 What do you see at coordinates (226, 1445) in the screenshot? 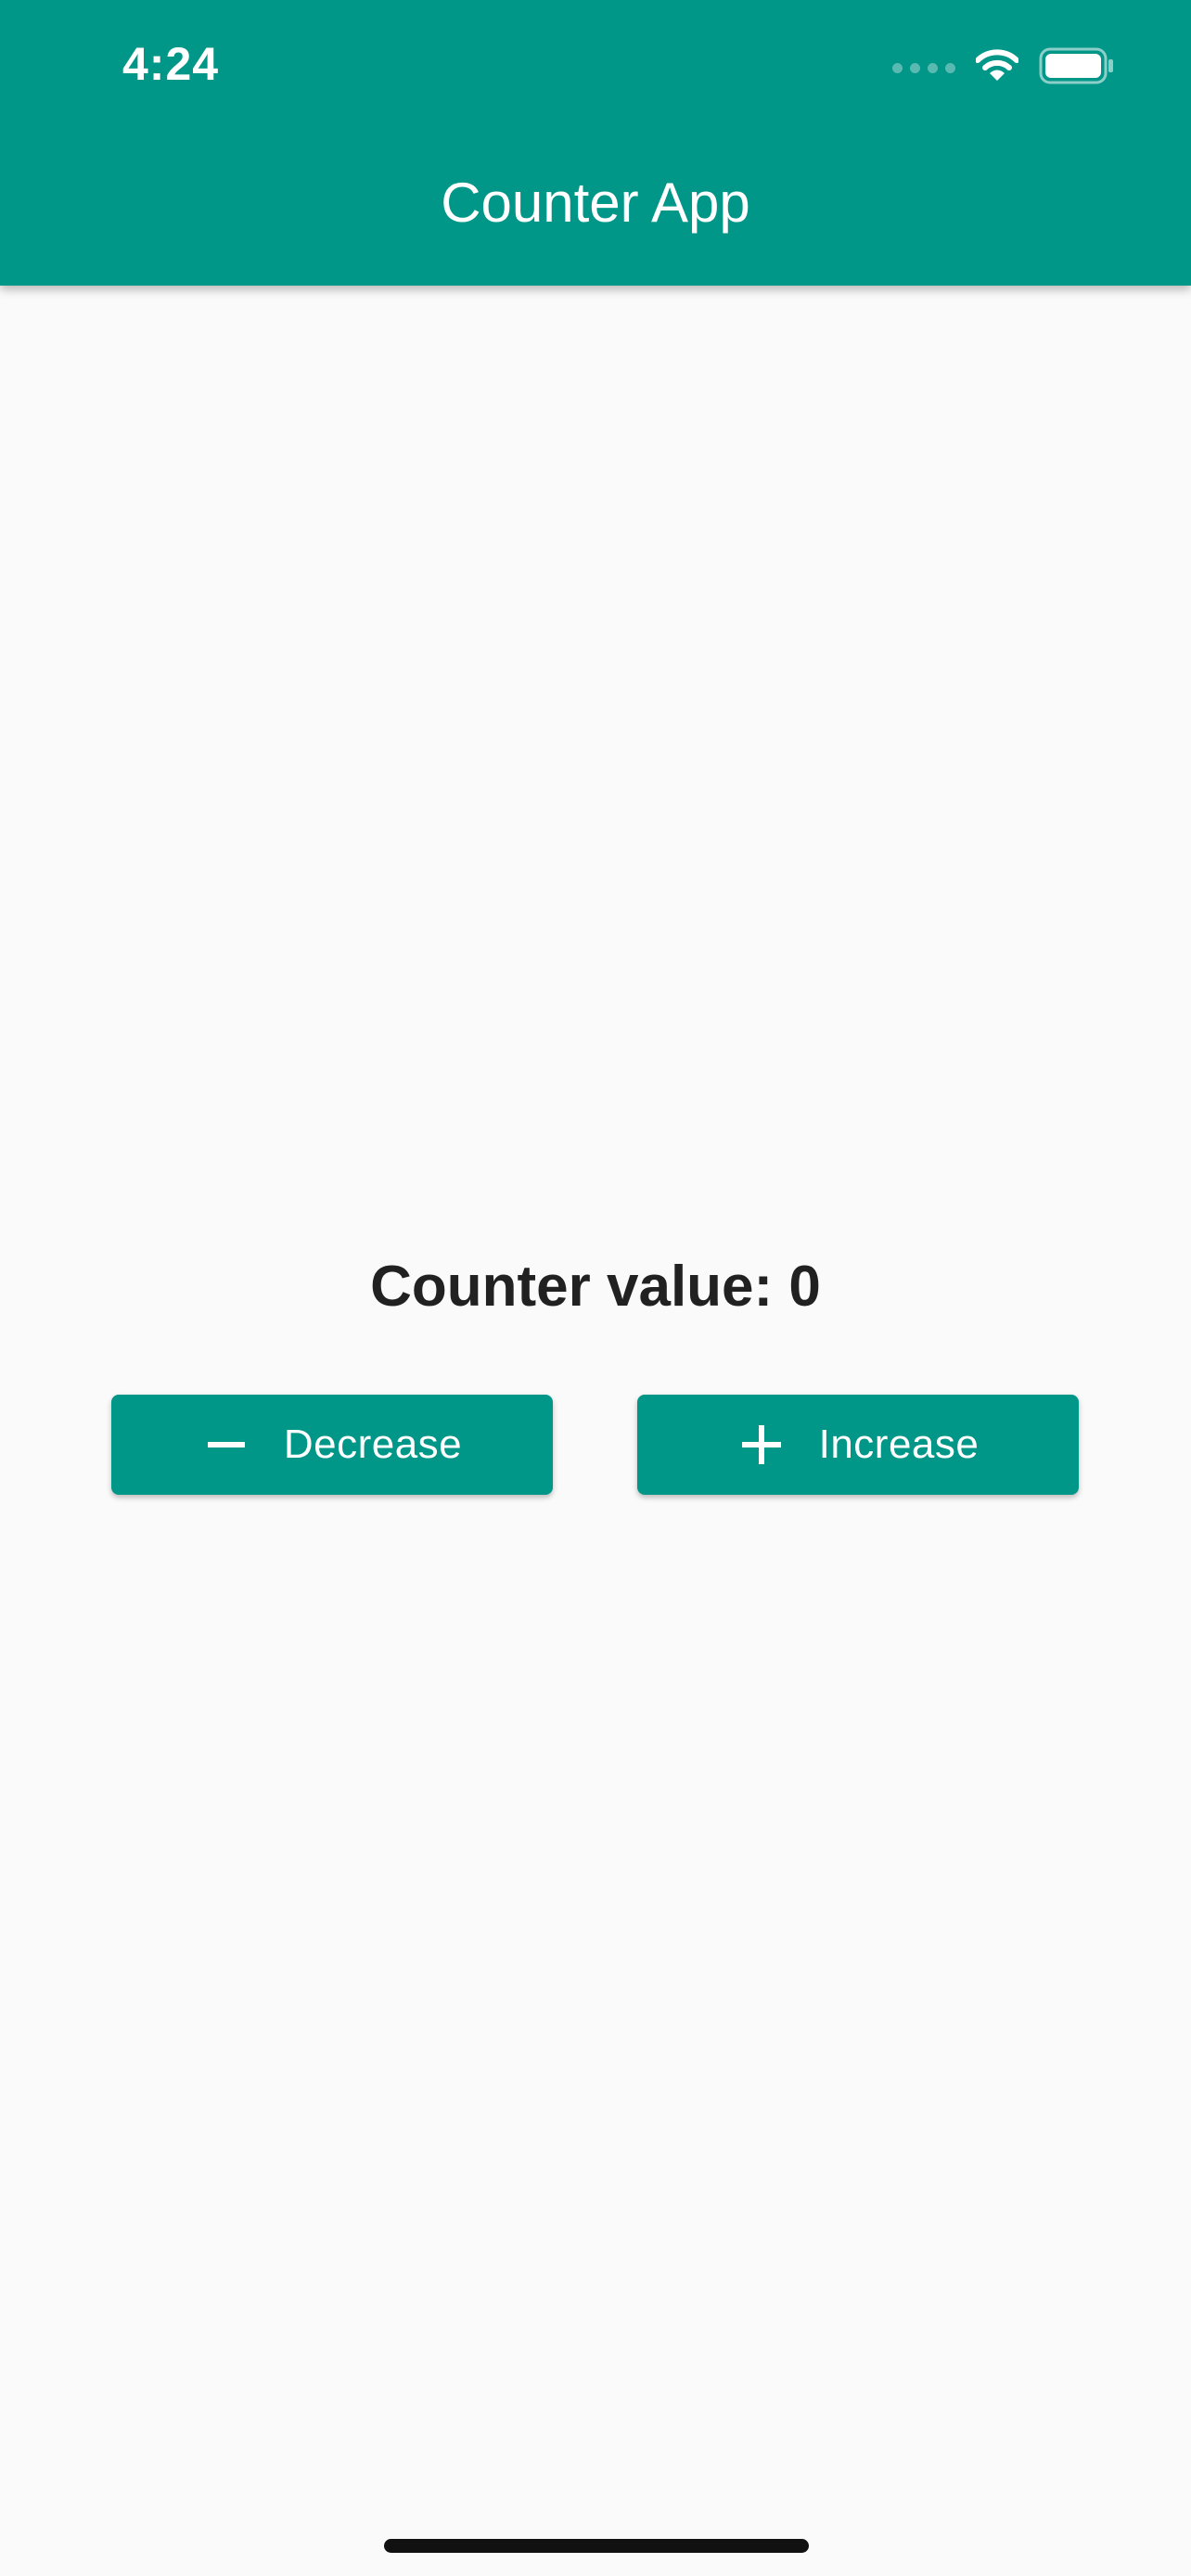
I see `minus-icon` at bounding box center [226, 1445].